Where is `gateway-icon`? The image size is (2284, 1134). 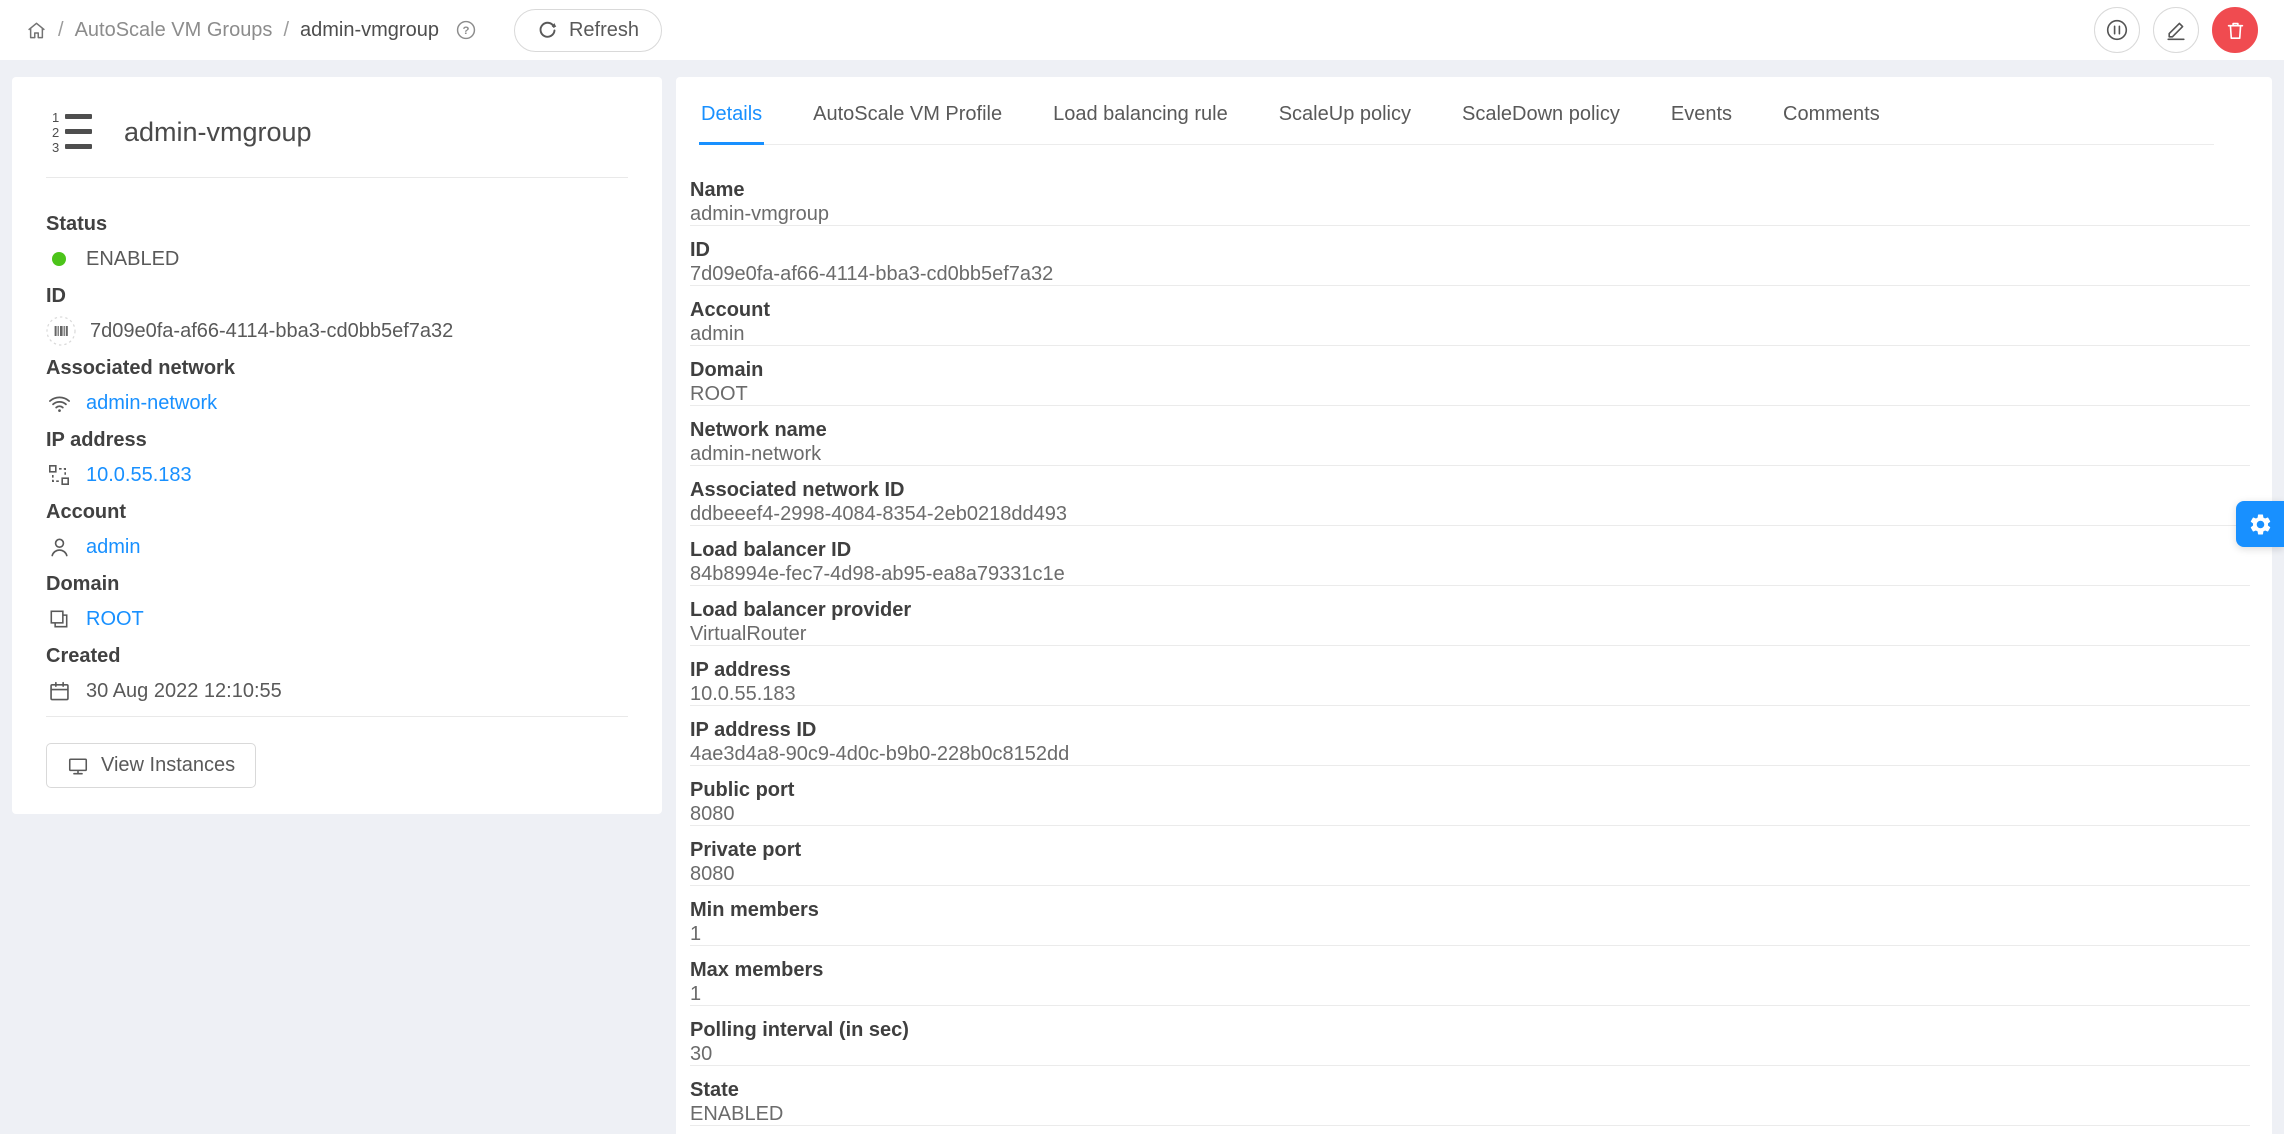 gateway-icon is located at coordinates (59, 475).